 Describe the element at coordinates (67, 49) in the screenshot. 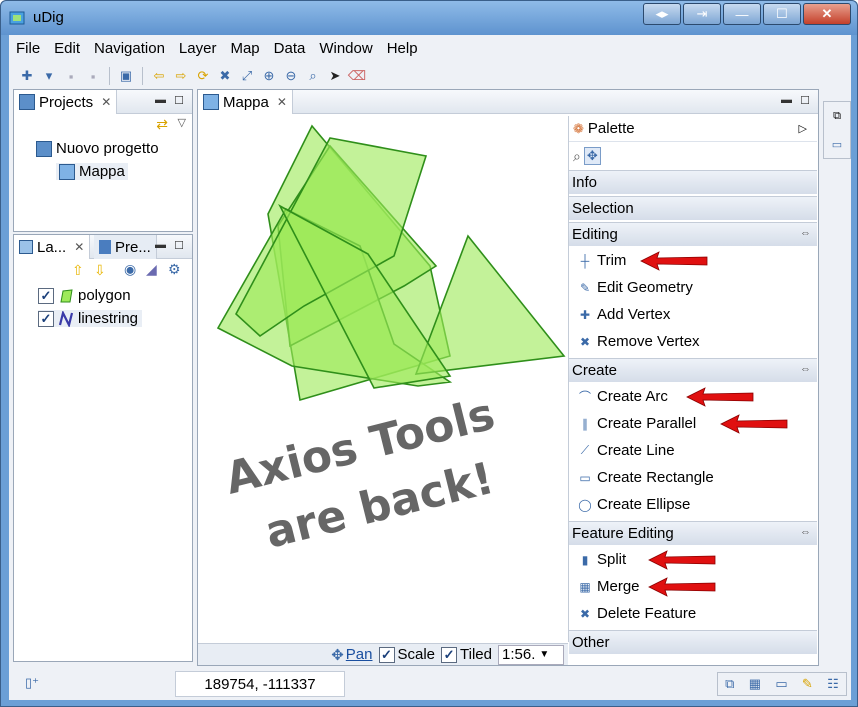

I see `menu-edit: Edit` at that location.